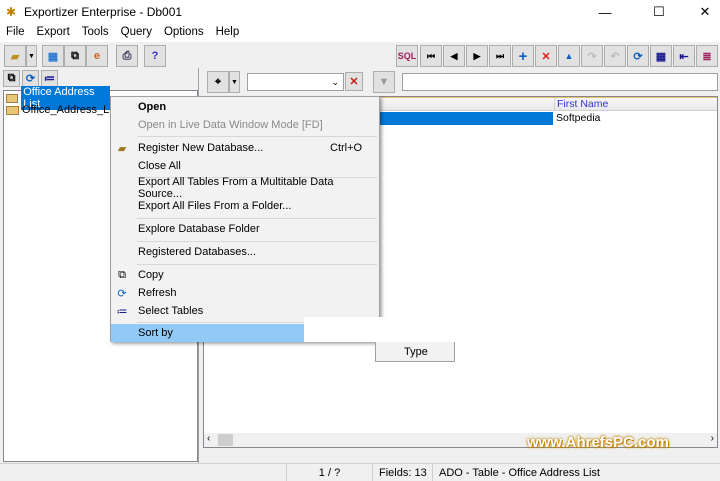 This screenshot has height=481, width=720. Describe the element at coordinates (572, 472) in the screenshot. I see `status-source: ADO - Table - Office Address List` at that location.